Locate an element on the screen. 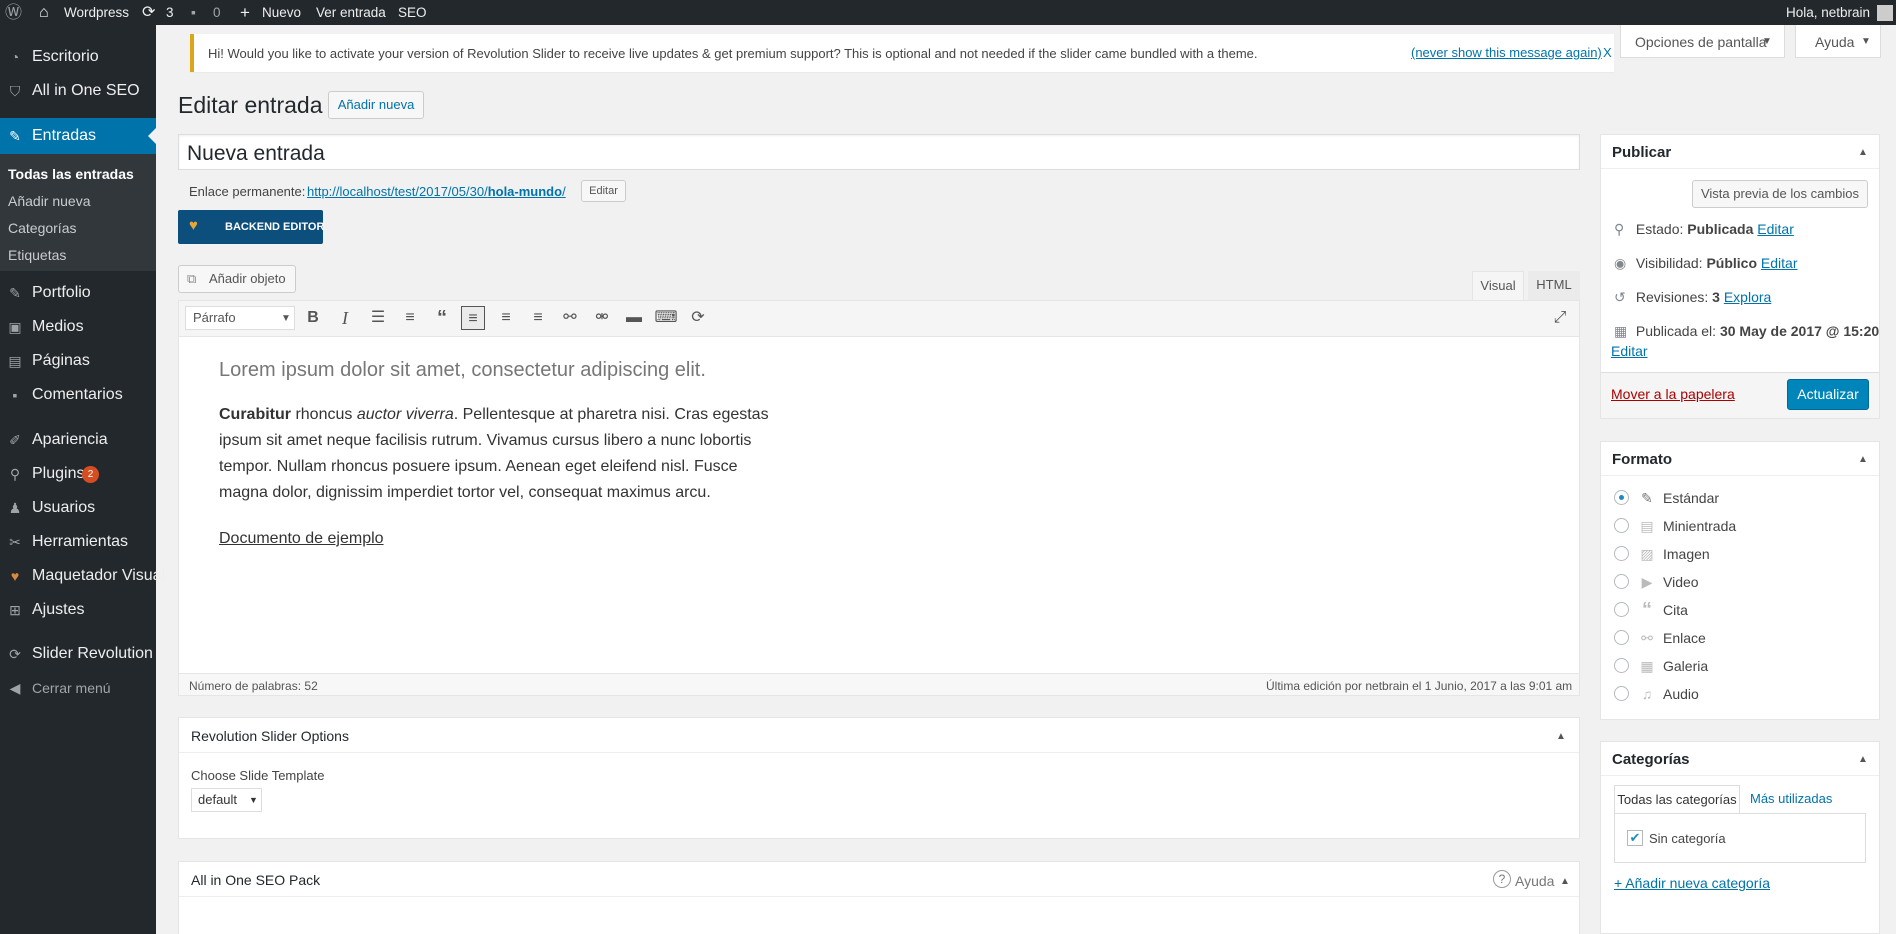 This screenshot has height=934, width=1896. comments-icon: ▪ is located at coordinates (193, 12).